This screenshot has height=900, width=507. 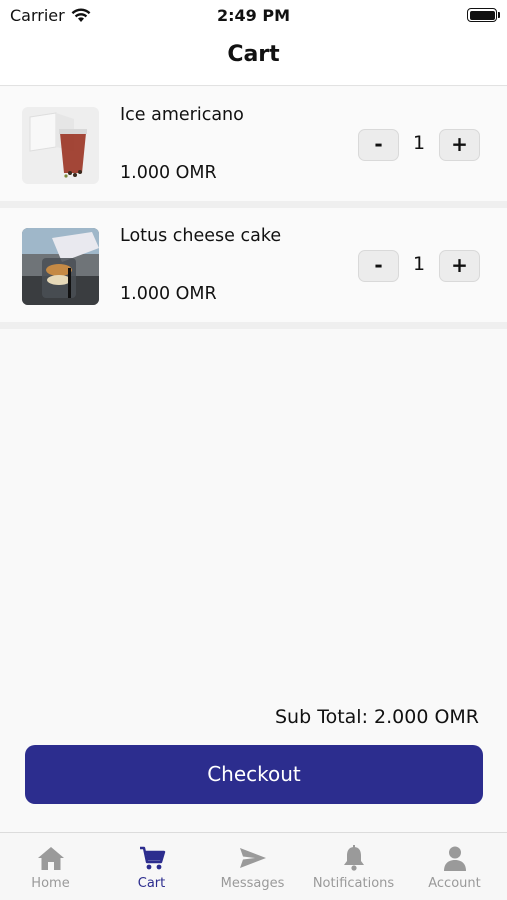 I want to click on tab-messages-label: Messages, so click(x=252, y=883).